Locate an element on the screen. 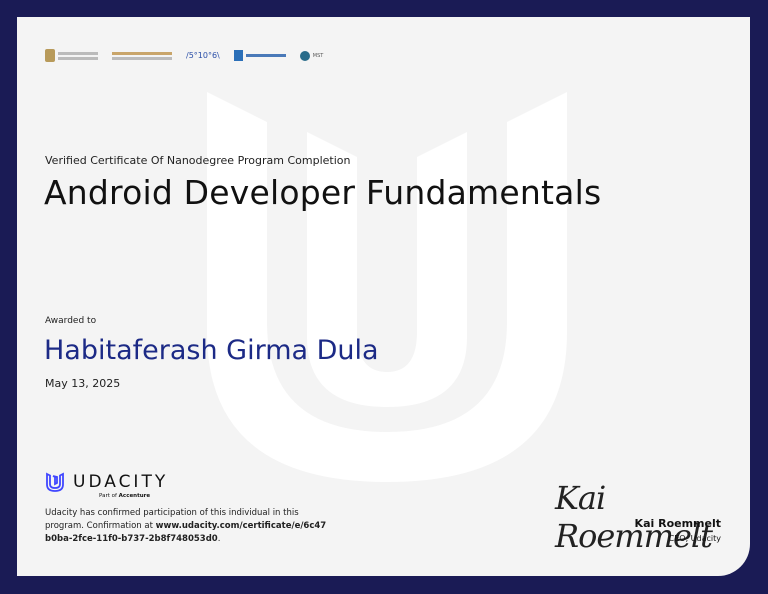 The height and width of the screenshot is (594, 768). signer-role: CEO, Udacity is located at coordinates (694, 538).